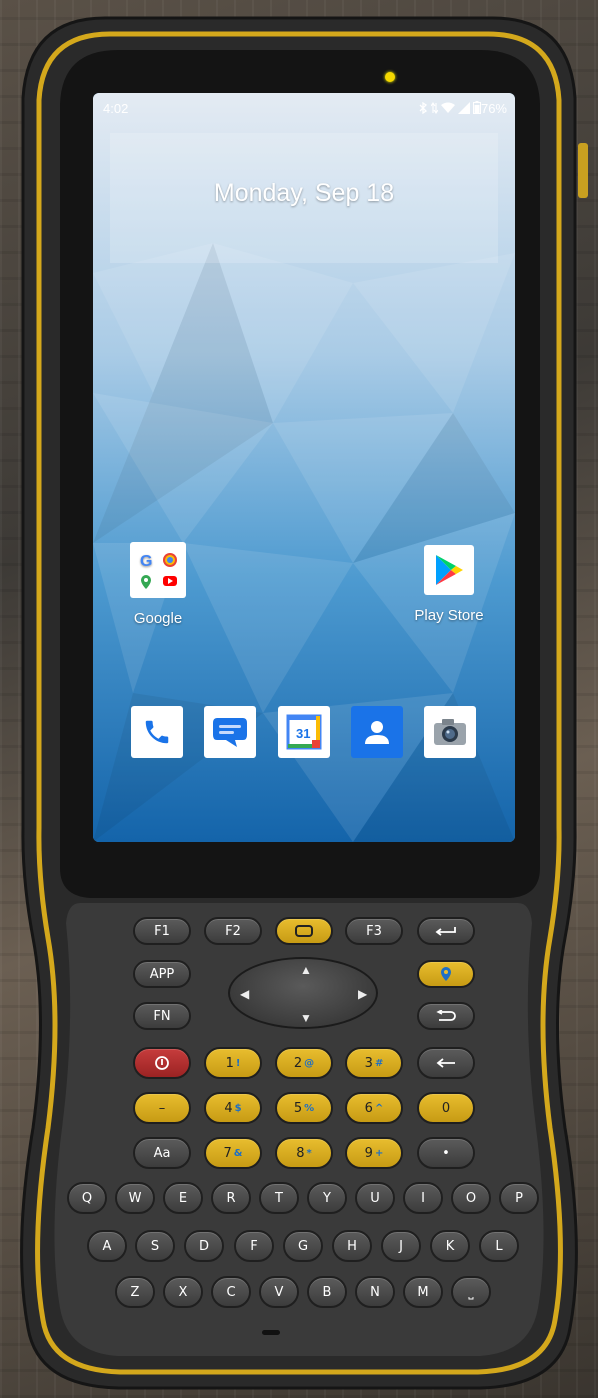 Image resolution: width=598 pixels, height=1398 pixels. What do you see at coordinates (155, 1246) in the screenshot?
I see `key-s: S` at bounding box center [155, 1246].